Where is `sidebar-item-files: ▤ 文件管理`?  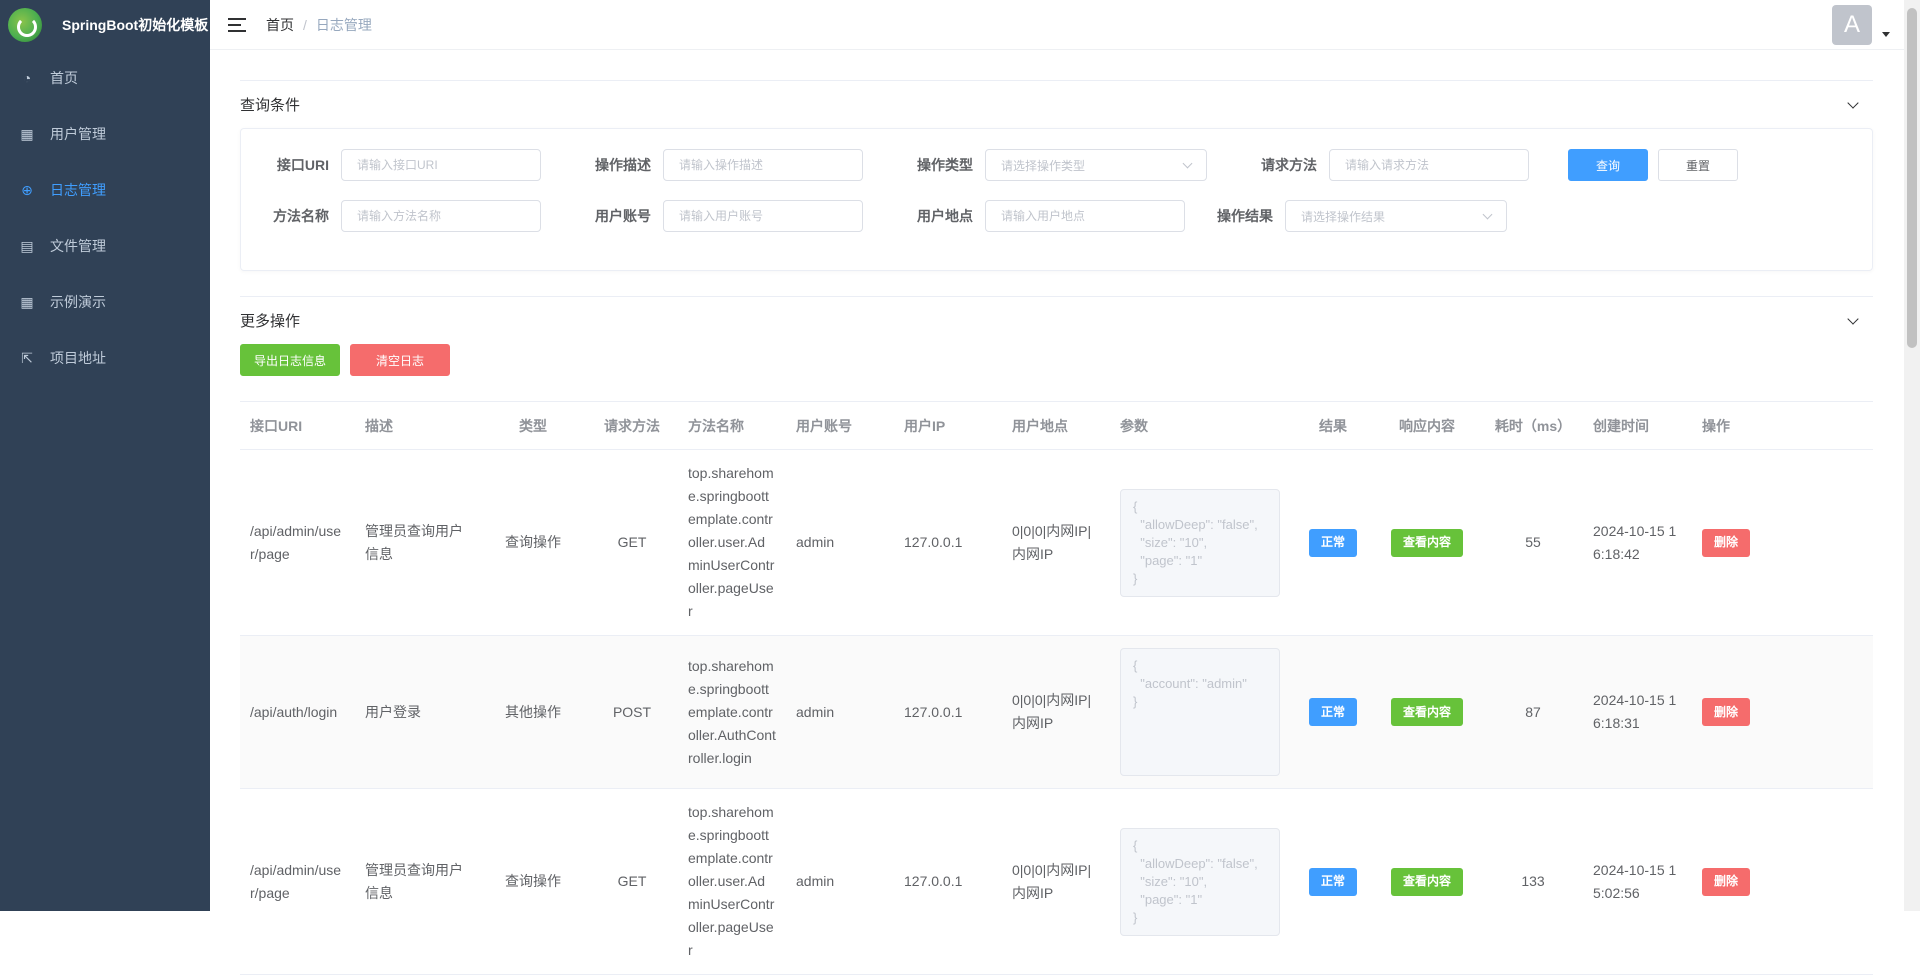
sidebar-item-files: ▤ 文件管理 is located at coordinates (105, 246).